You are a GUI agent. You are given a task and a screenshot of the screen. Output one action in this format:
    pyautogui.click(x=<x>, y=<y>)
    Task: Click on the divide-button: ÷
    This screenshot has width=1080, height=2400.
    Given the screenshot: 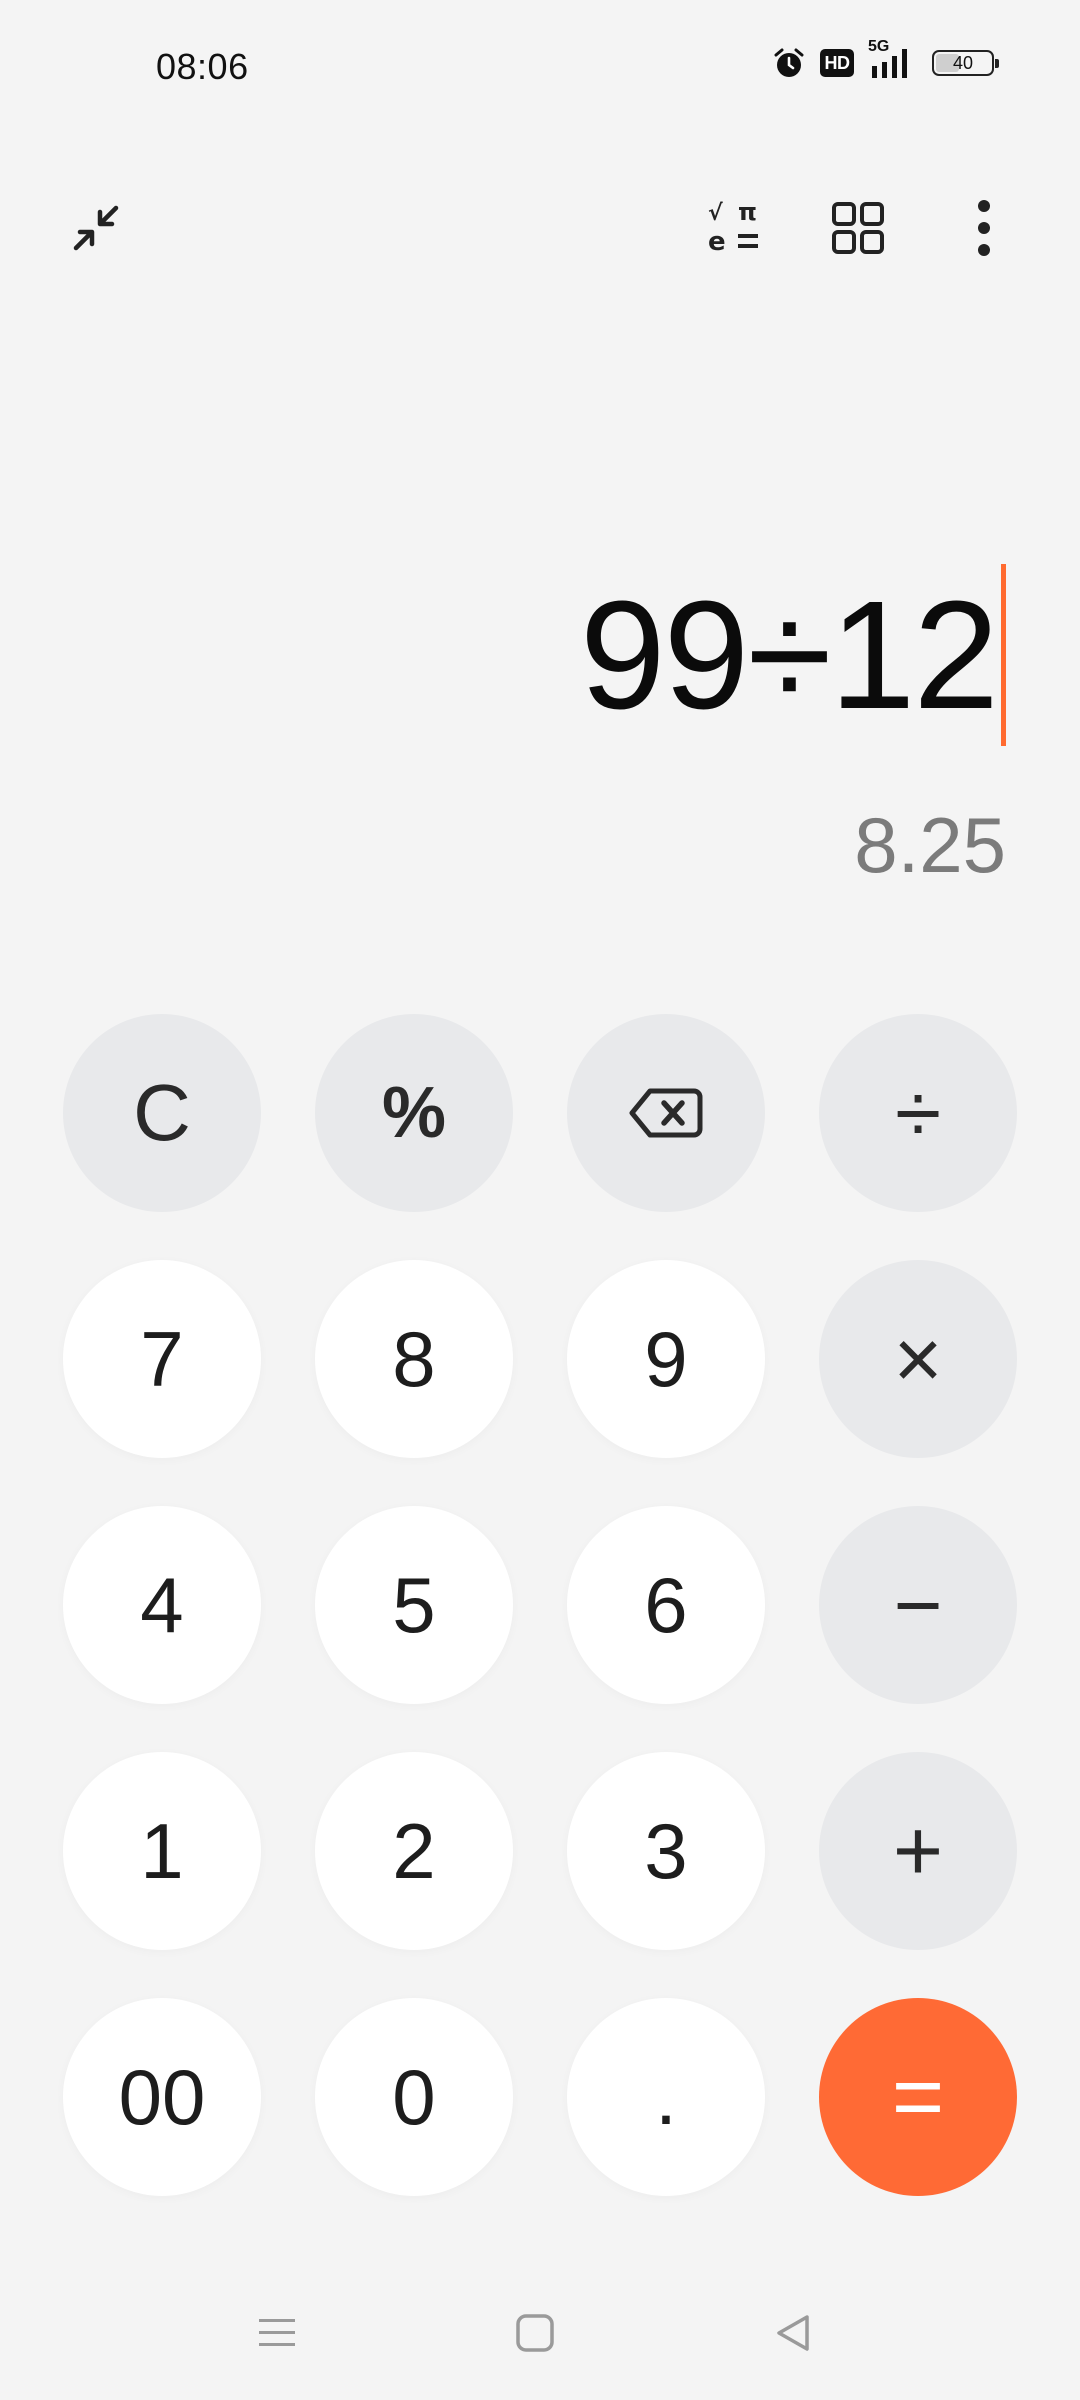 What is the action you would take?
    pyautogui.click(x=918, y=1113)
    